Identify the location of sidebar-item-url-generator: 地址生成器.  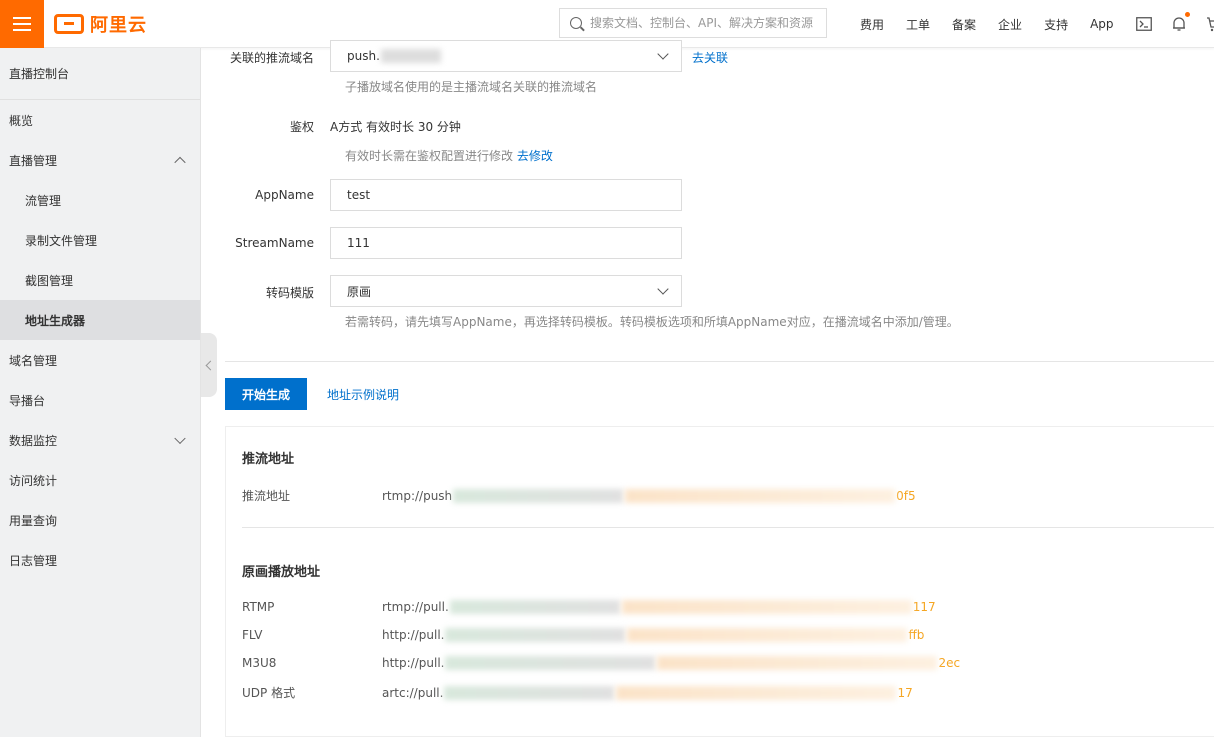
(100, 320).